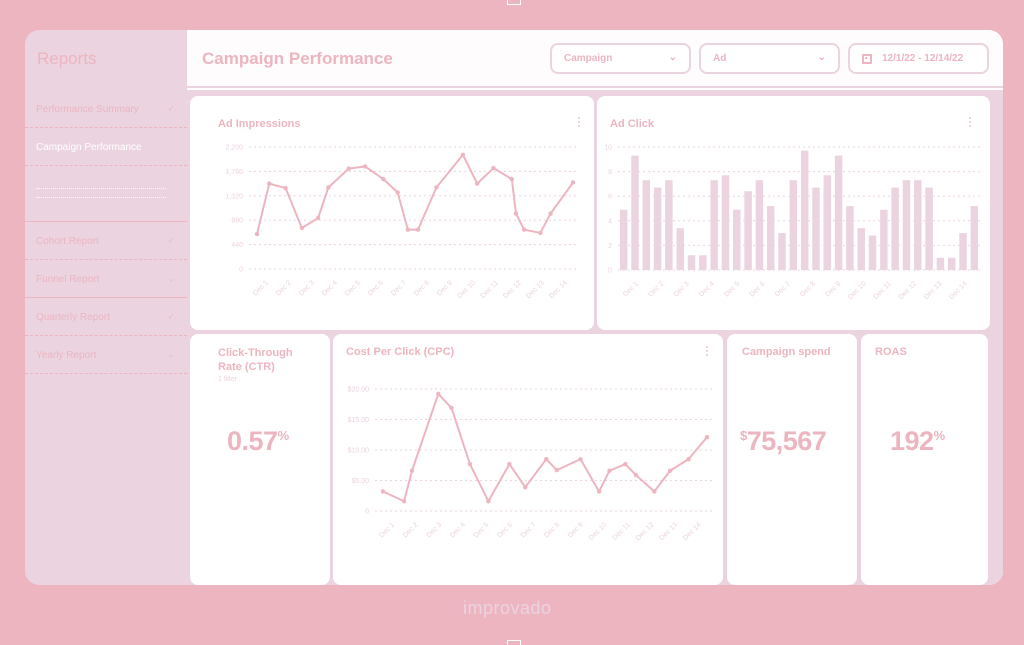  What do you see at coordinates (67, 58) in the screenshot?
I see `sidebar-title: Reports` at bounding box center [67, 58].